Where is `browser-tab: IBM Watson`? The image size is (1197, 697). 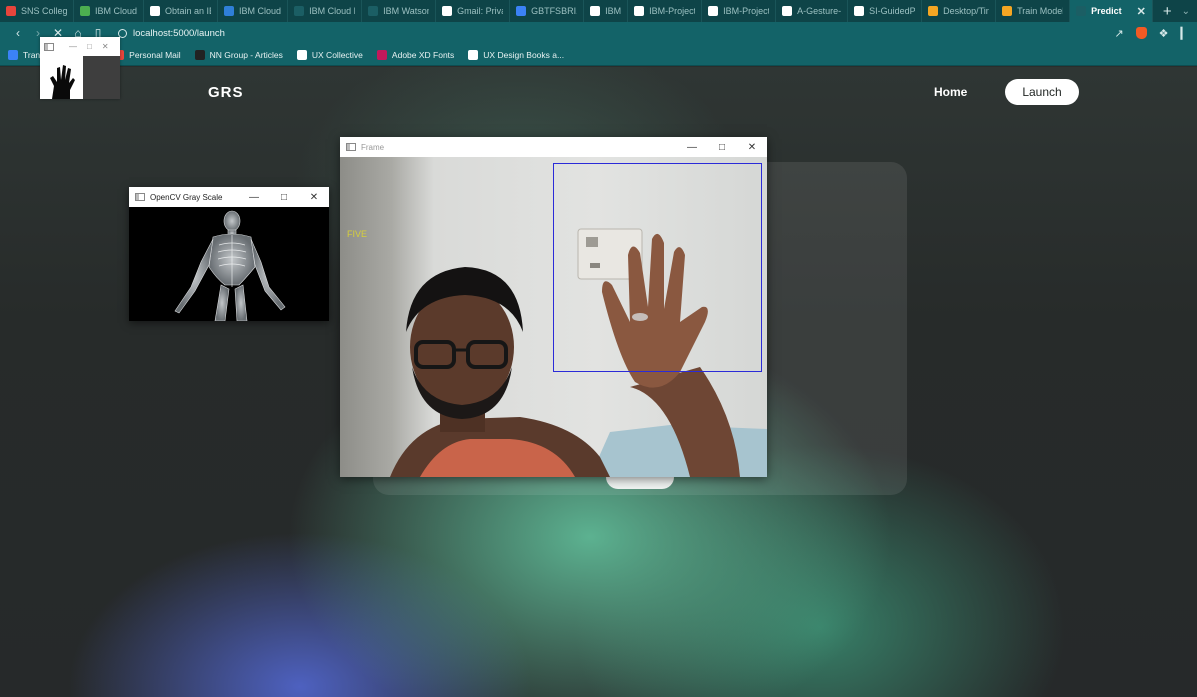 browser-tab: IBM Watson is located at coordinates (399, 11).